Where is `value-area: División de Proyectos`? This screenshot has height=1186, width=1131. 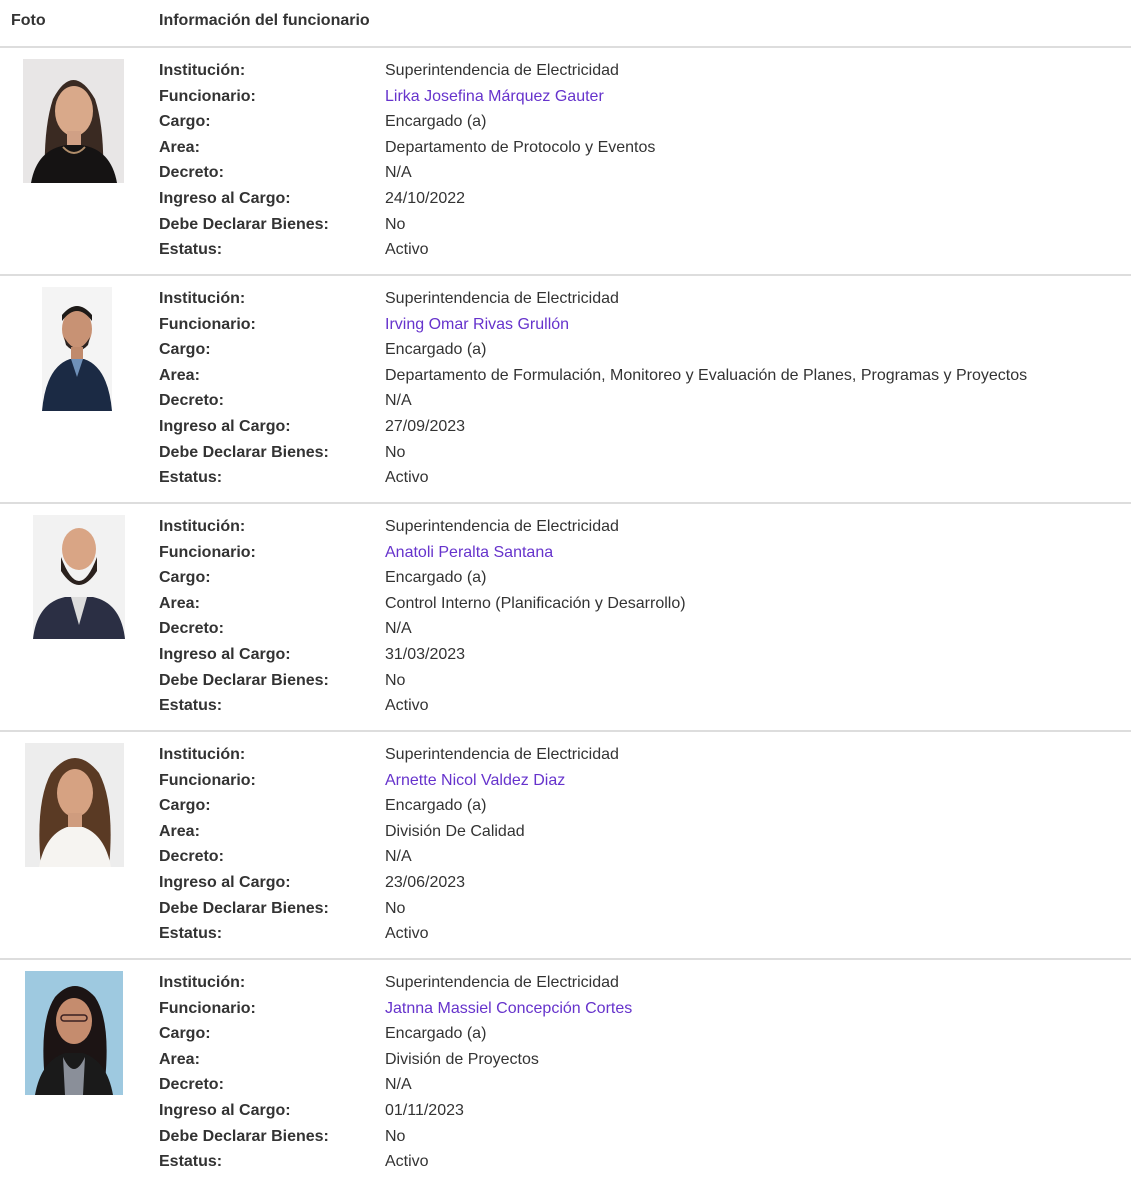
value-area: División de Proyectos is located at coordinates (462, 1059).